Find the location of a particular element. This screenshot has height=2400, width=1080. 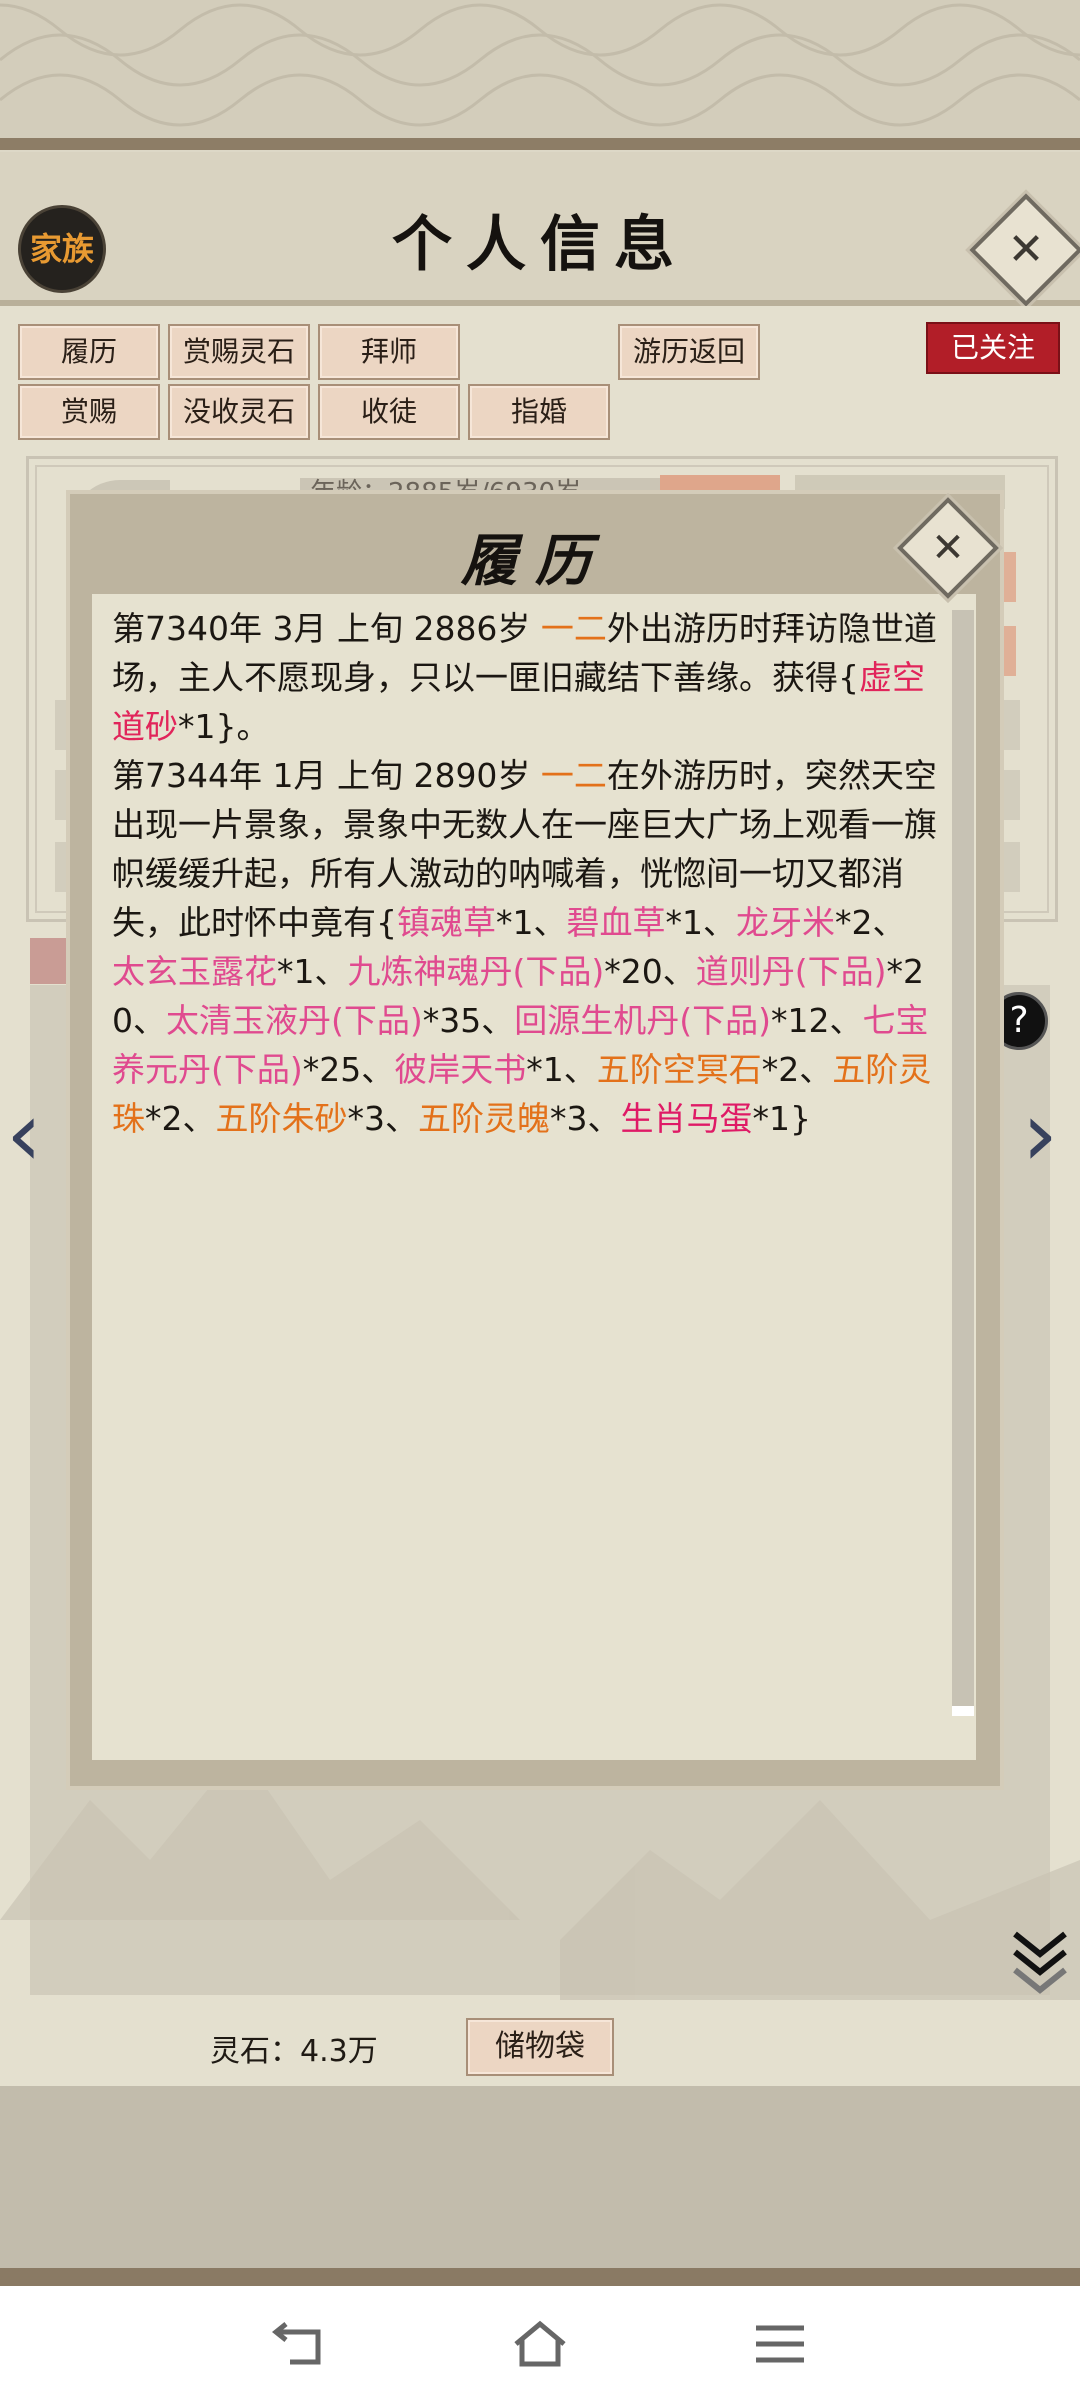

history-text-segment: 第7344年 1月 上旬 2890岁 is located at coordinates (326, 775).